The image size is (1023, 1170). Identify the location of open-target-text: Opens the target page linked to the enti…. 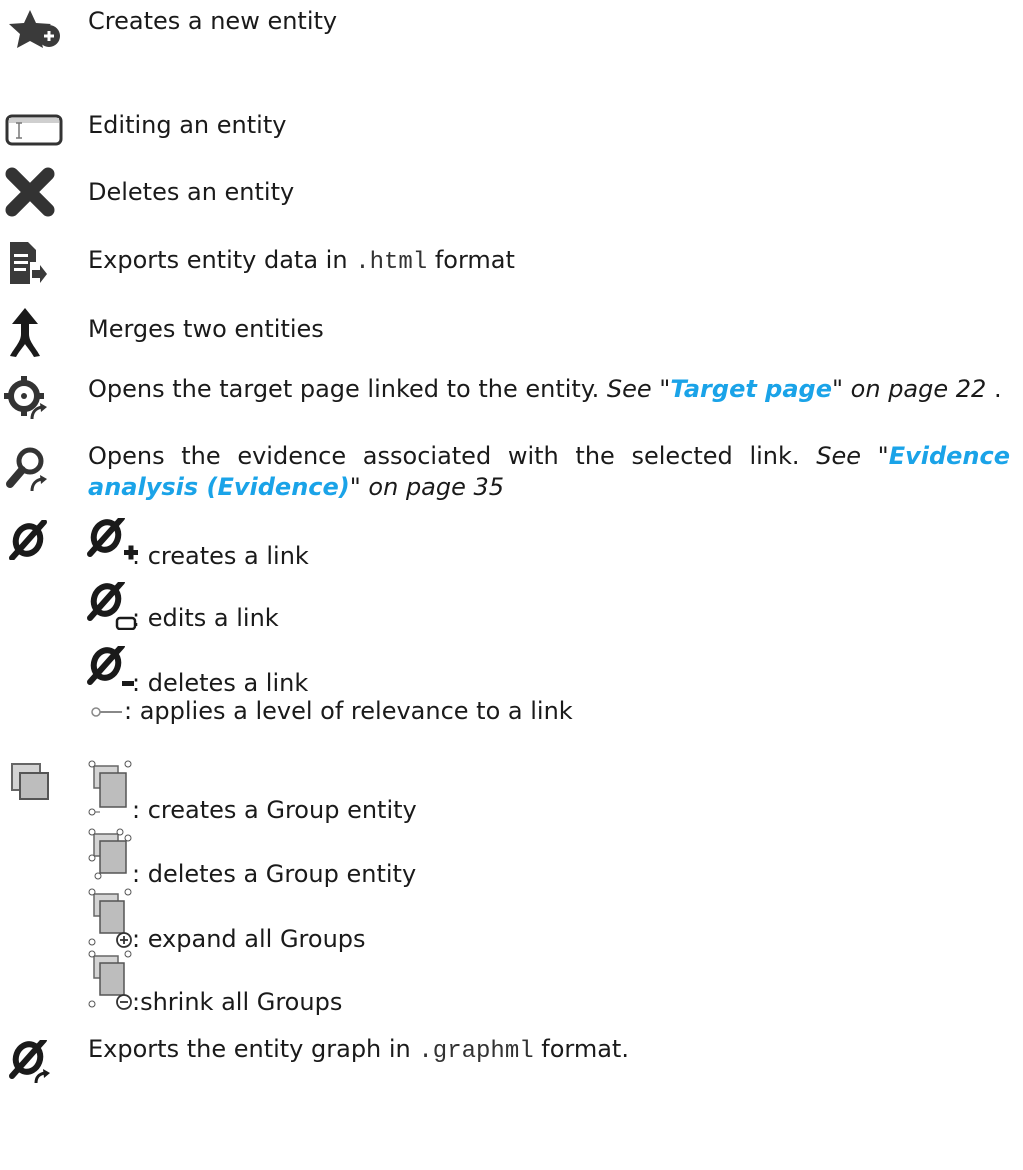
(545, 389).